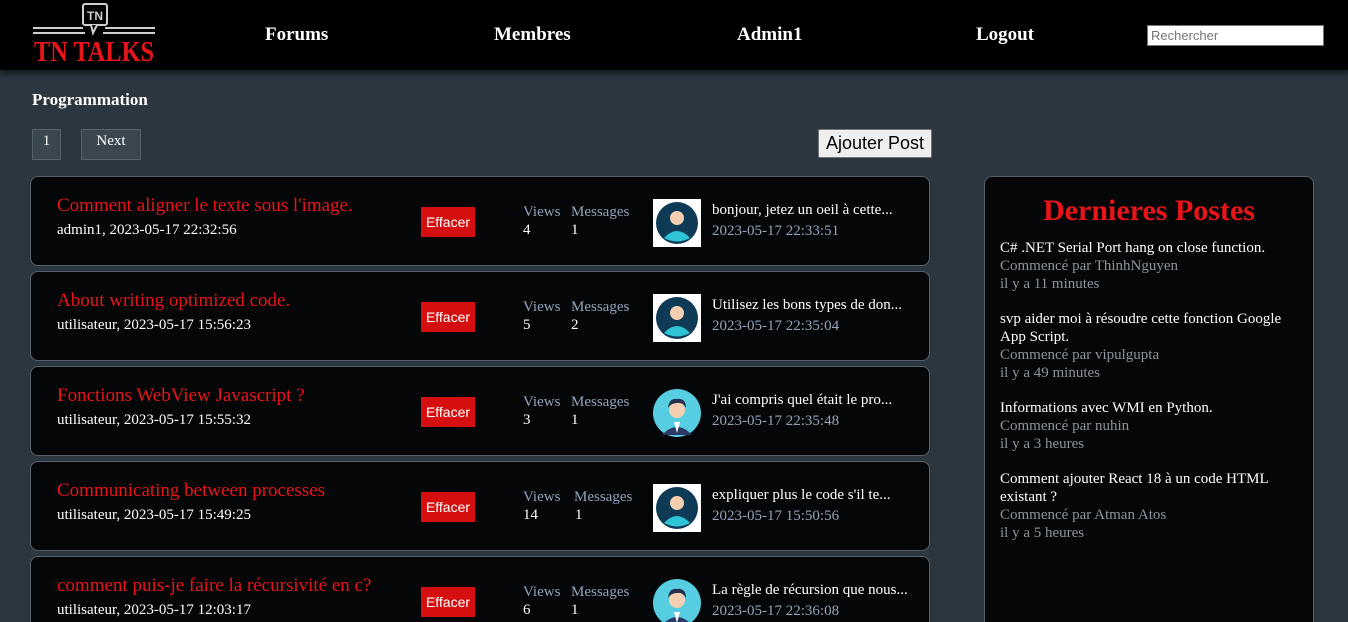 Image resolution: width=1348 pixels, height=622 pixels. What do you see at coordinates (1149, 210) in the screenshot?
I see `latest-posts-title: Dernieres Postes` at bounding box center [1149, 210].